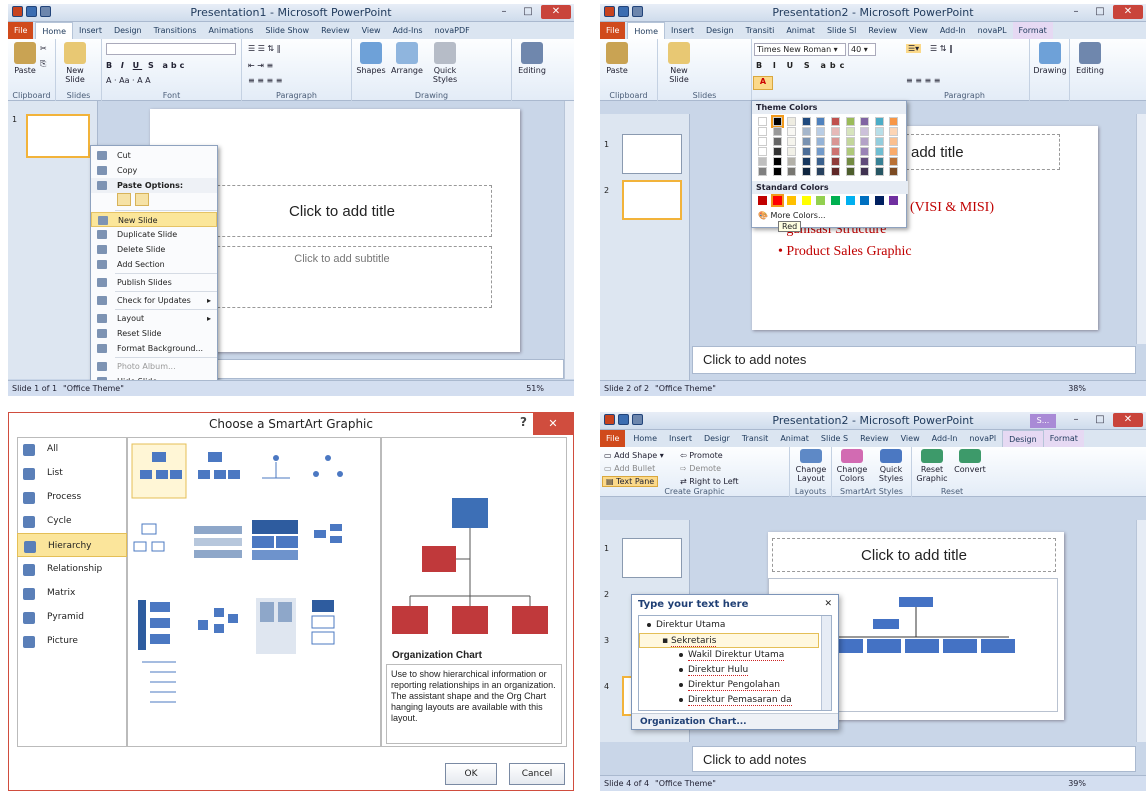  What do you see at coordinates (320, 534) in the screenshot?
I see `horizontal-hierarchy-layout` at bounding box center [320, 534].